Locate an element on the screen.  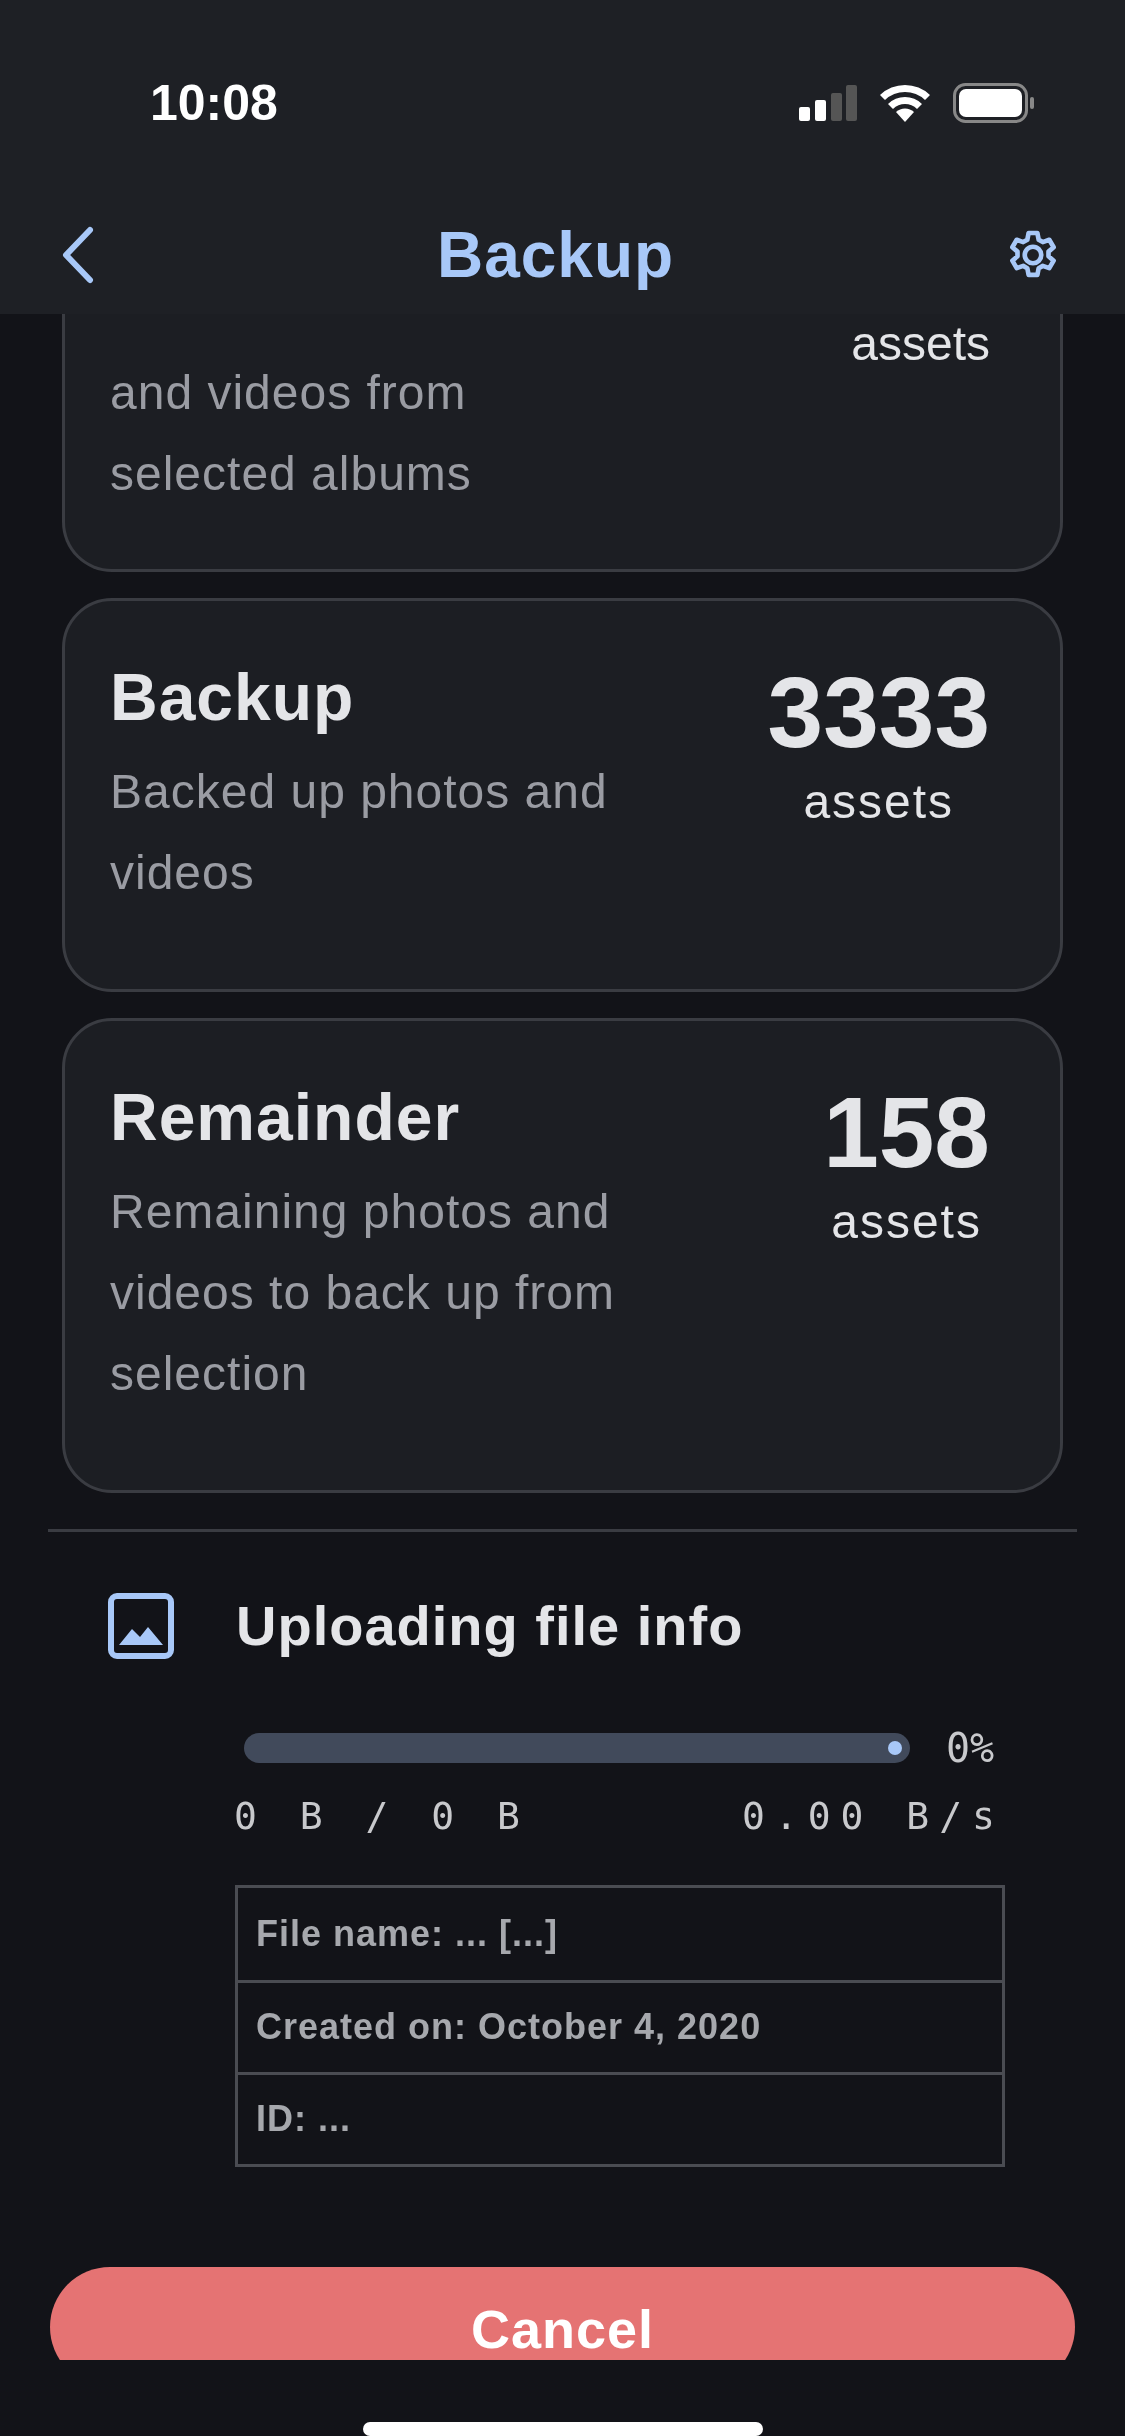
card-title: Remainder is located at coordinates (286, 1117).